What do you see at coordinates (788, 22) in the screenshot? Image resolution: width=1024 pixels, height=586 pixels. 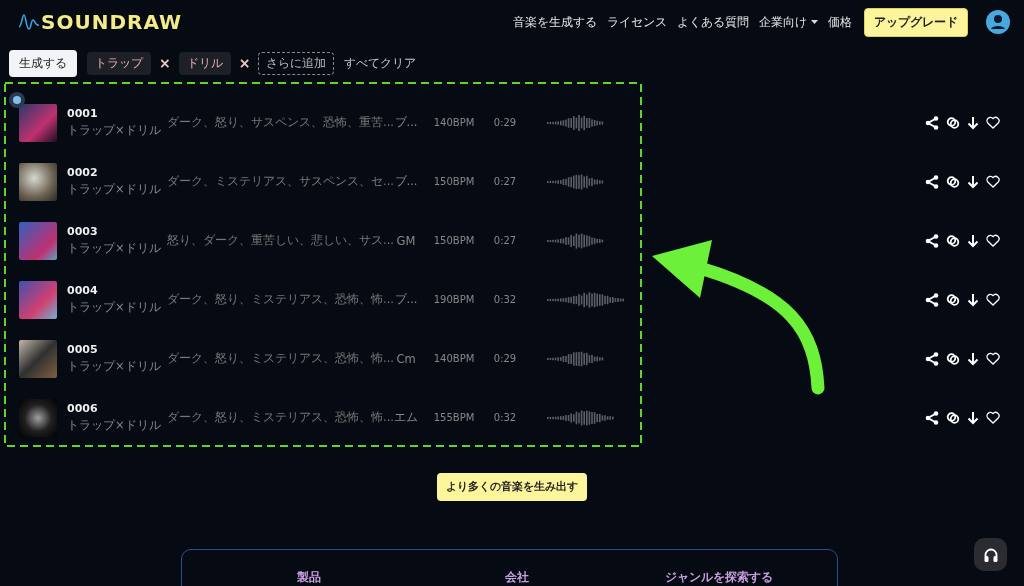 I see `nav-link: 企業向け` at bounding box center [788, 22].